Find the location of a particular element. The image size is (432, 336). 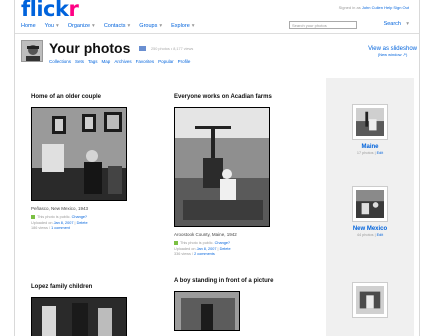

photo-item: Lopez family children is located at coordinates (86, 310).